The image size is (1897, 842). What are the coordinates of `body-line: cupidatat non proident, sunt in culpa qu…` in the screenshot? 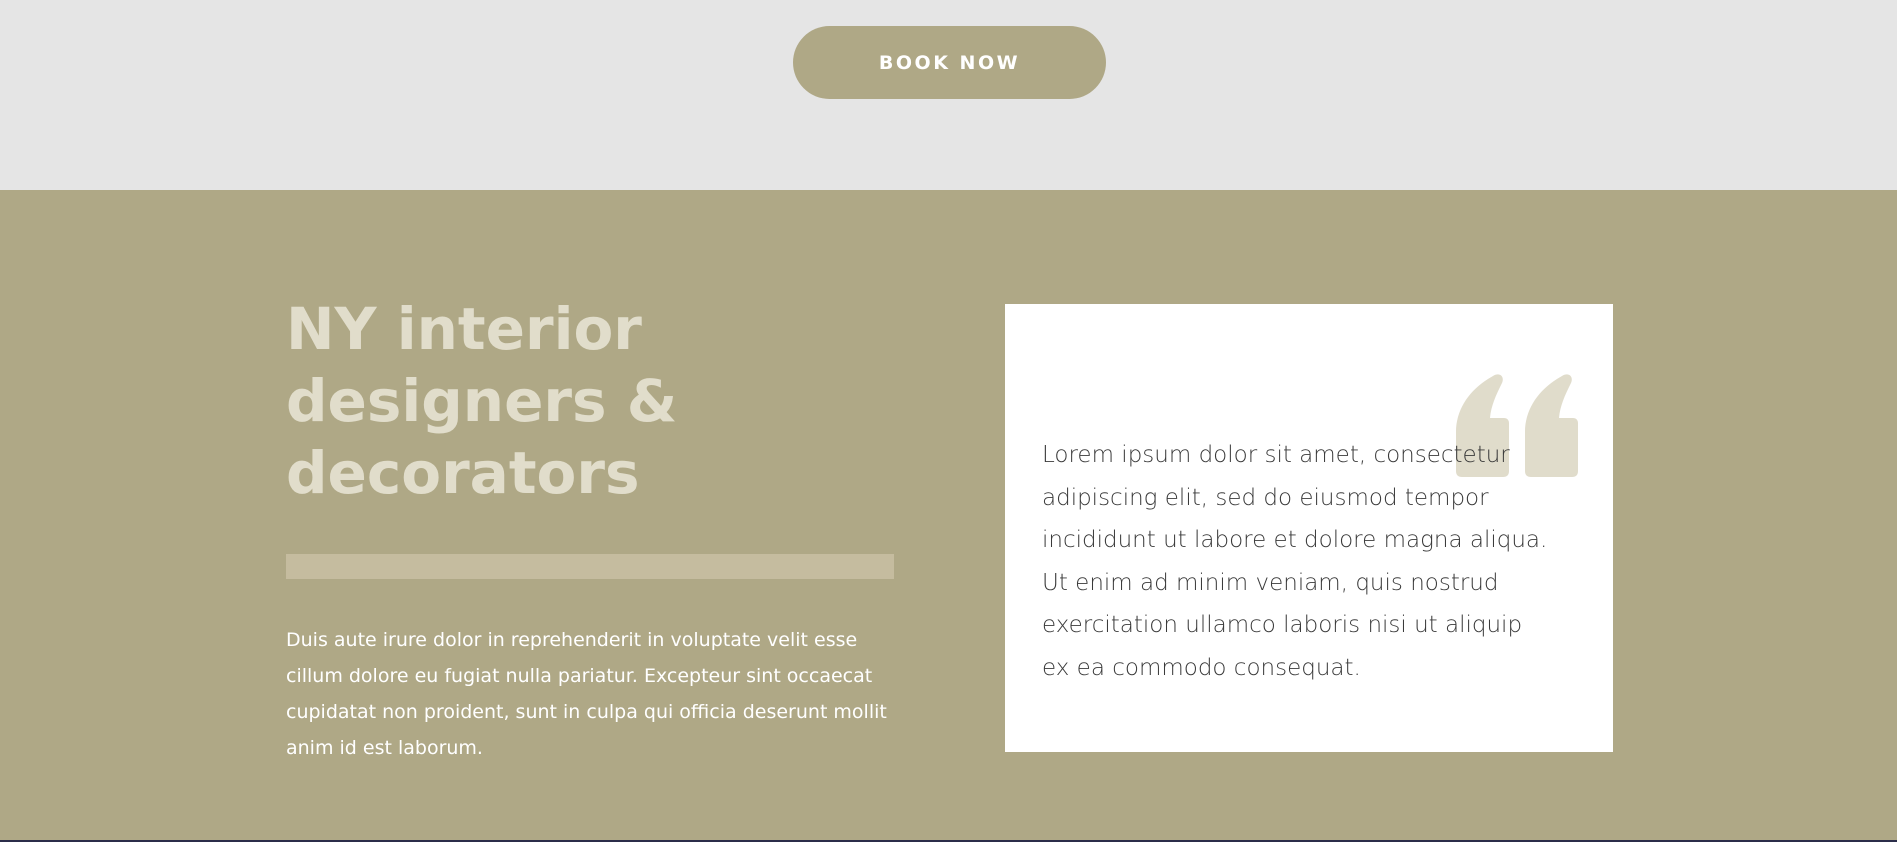 It's located at (586, 712).